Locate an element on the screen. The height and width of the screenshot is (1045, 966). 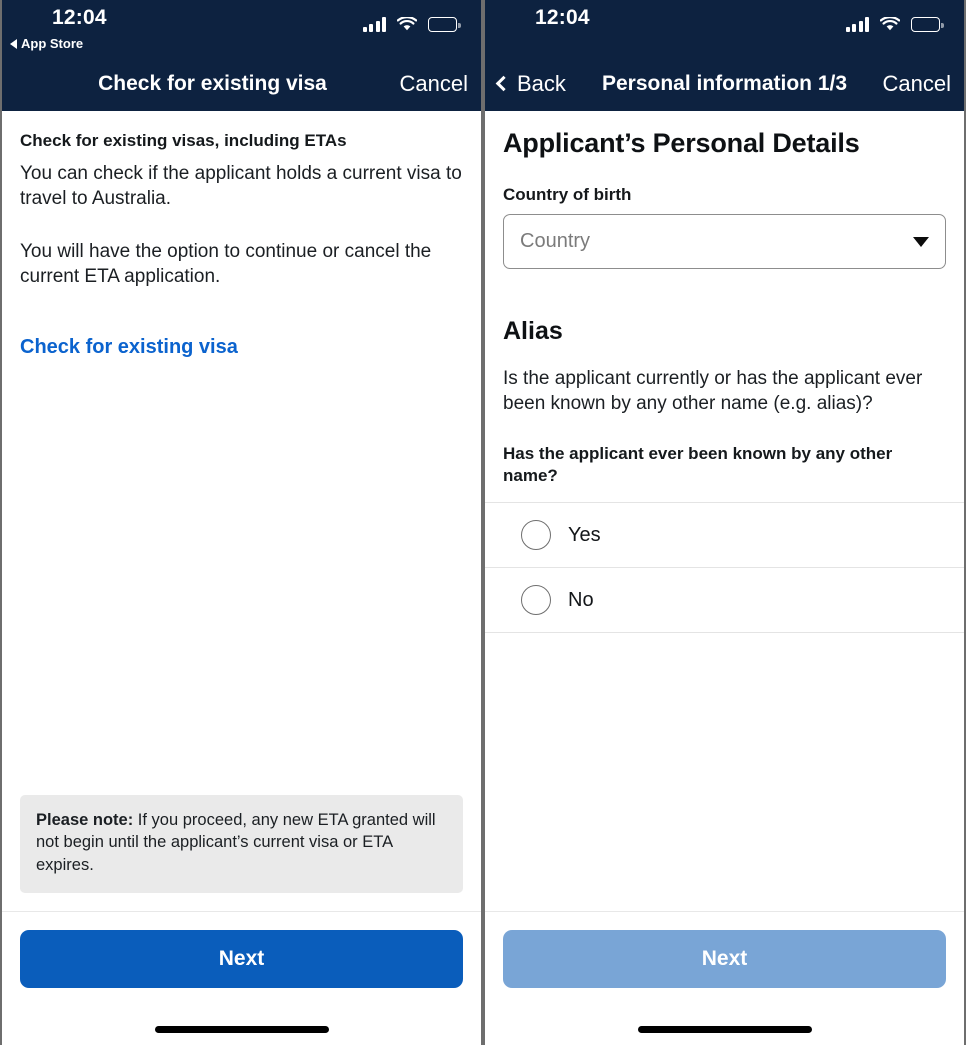
right-footer: Next is located at coordinates (724, 978).